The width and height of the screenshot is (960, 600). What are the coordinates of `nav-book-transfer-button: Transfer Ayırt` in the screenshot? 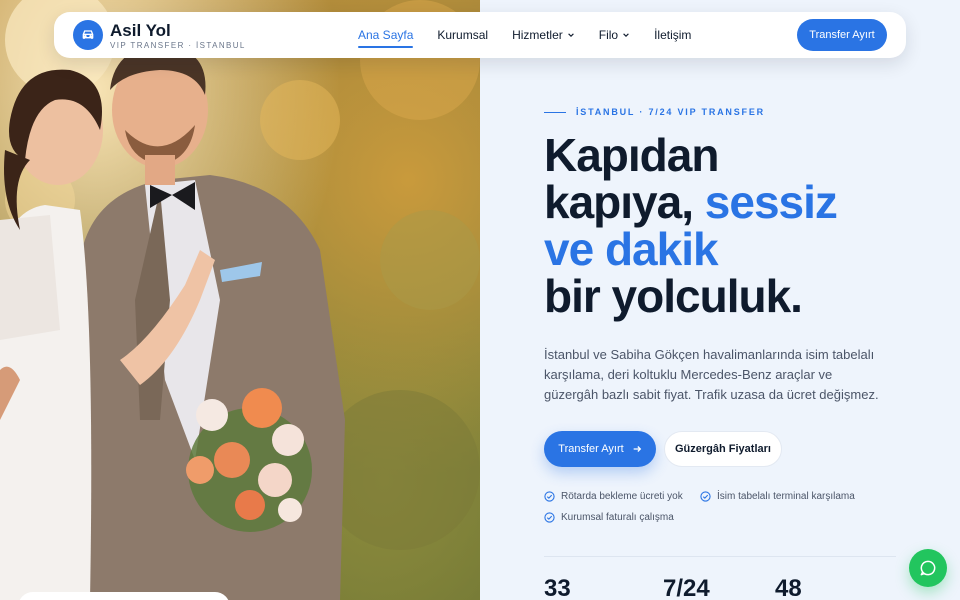 It's located at (842, 35).